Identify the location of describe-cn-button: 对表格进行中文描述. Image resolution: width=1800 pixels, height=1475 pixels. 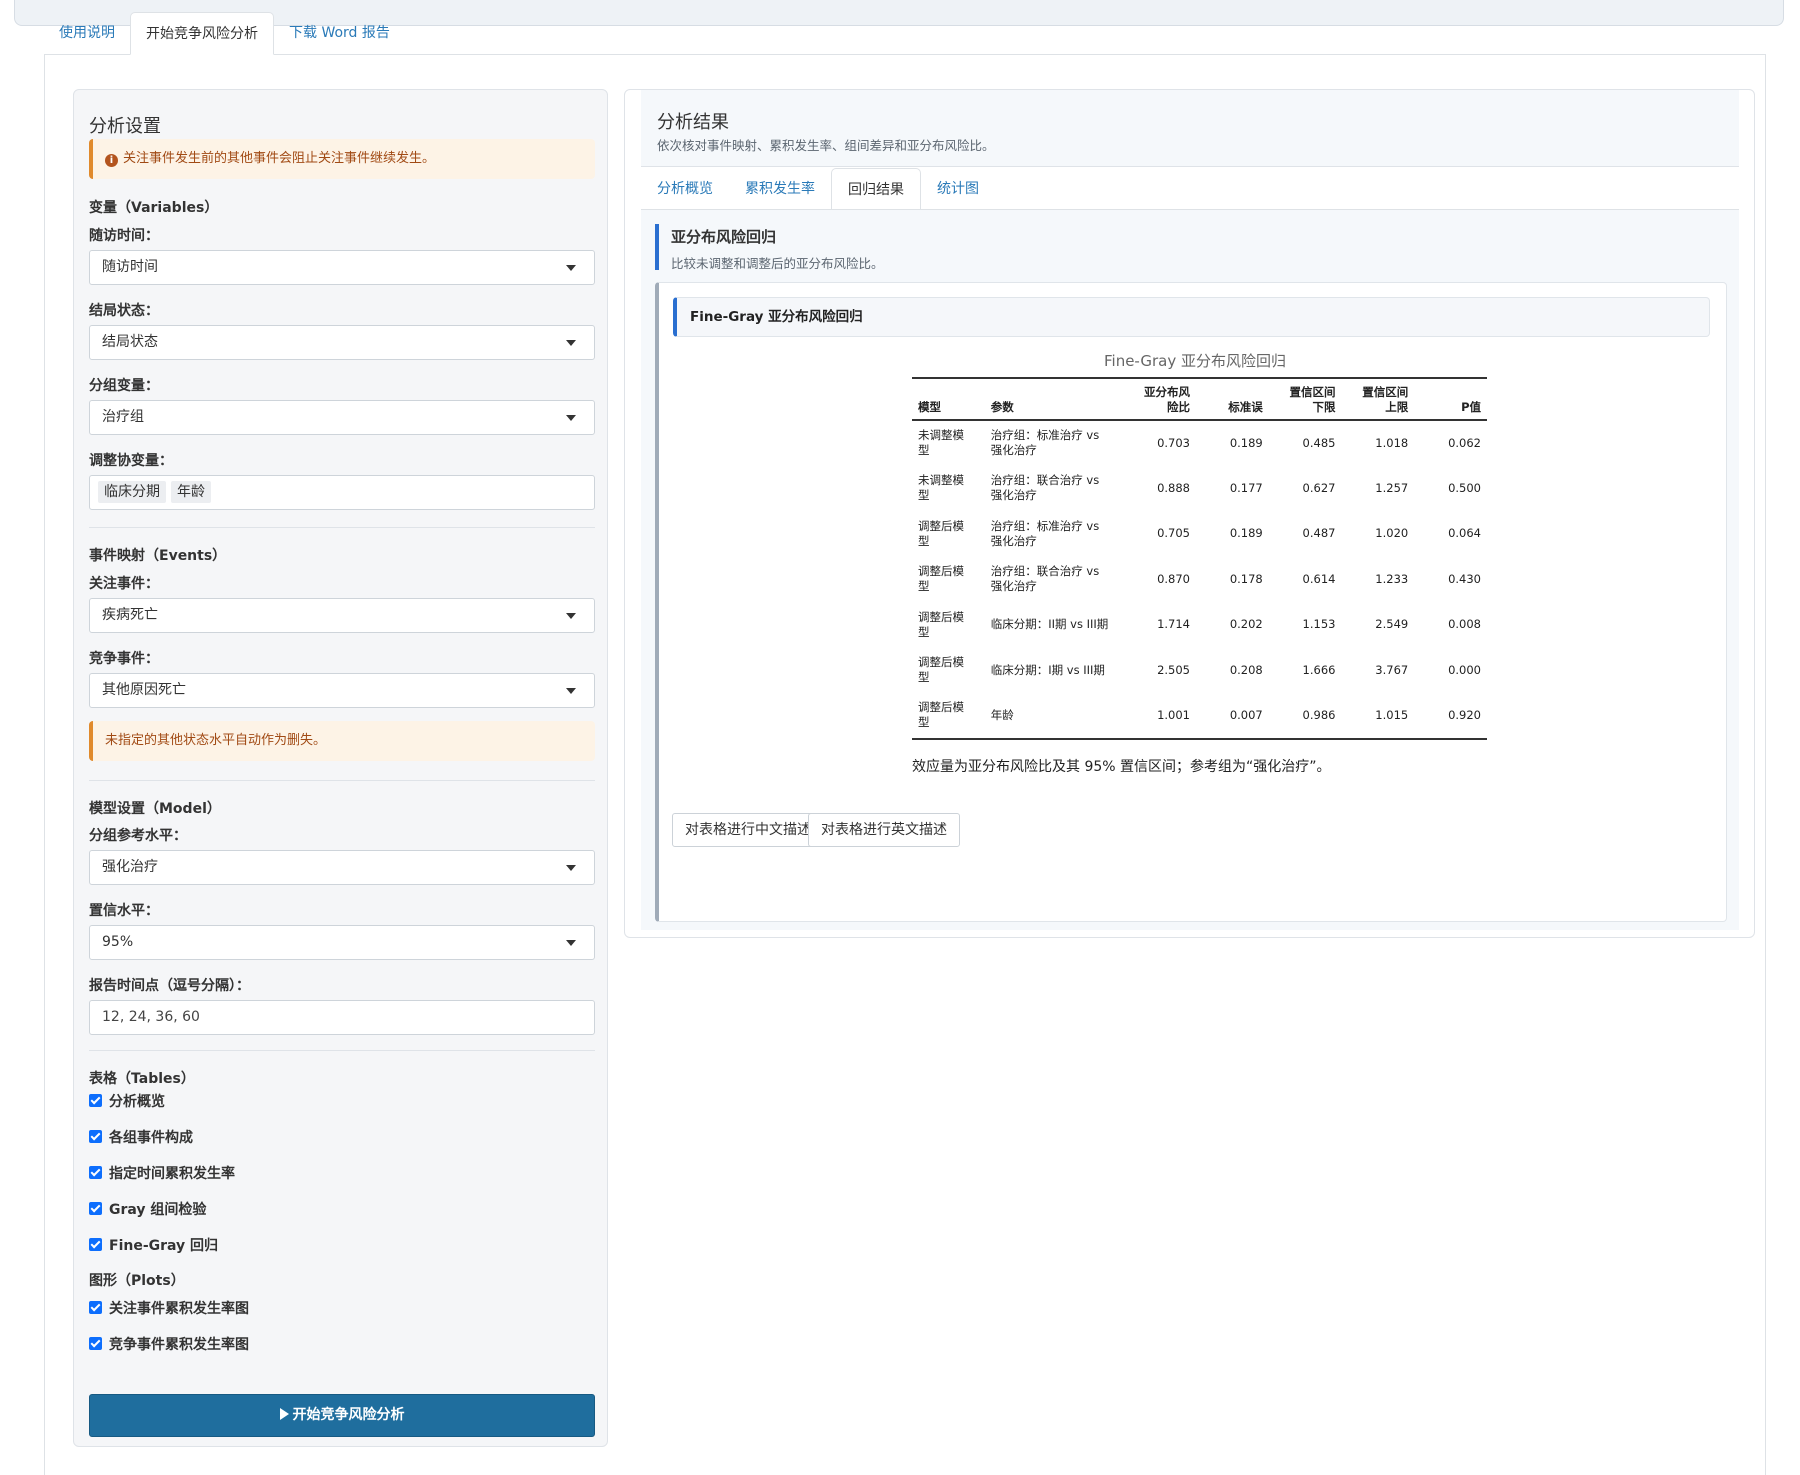
(748, 830).